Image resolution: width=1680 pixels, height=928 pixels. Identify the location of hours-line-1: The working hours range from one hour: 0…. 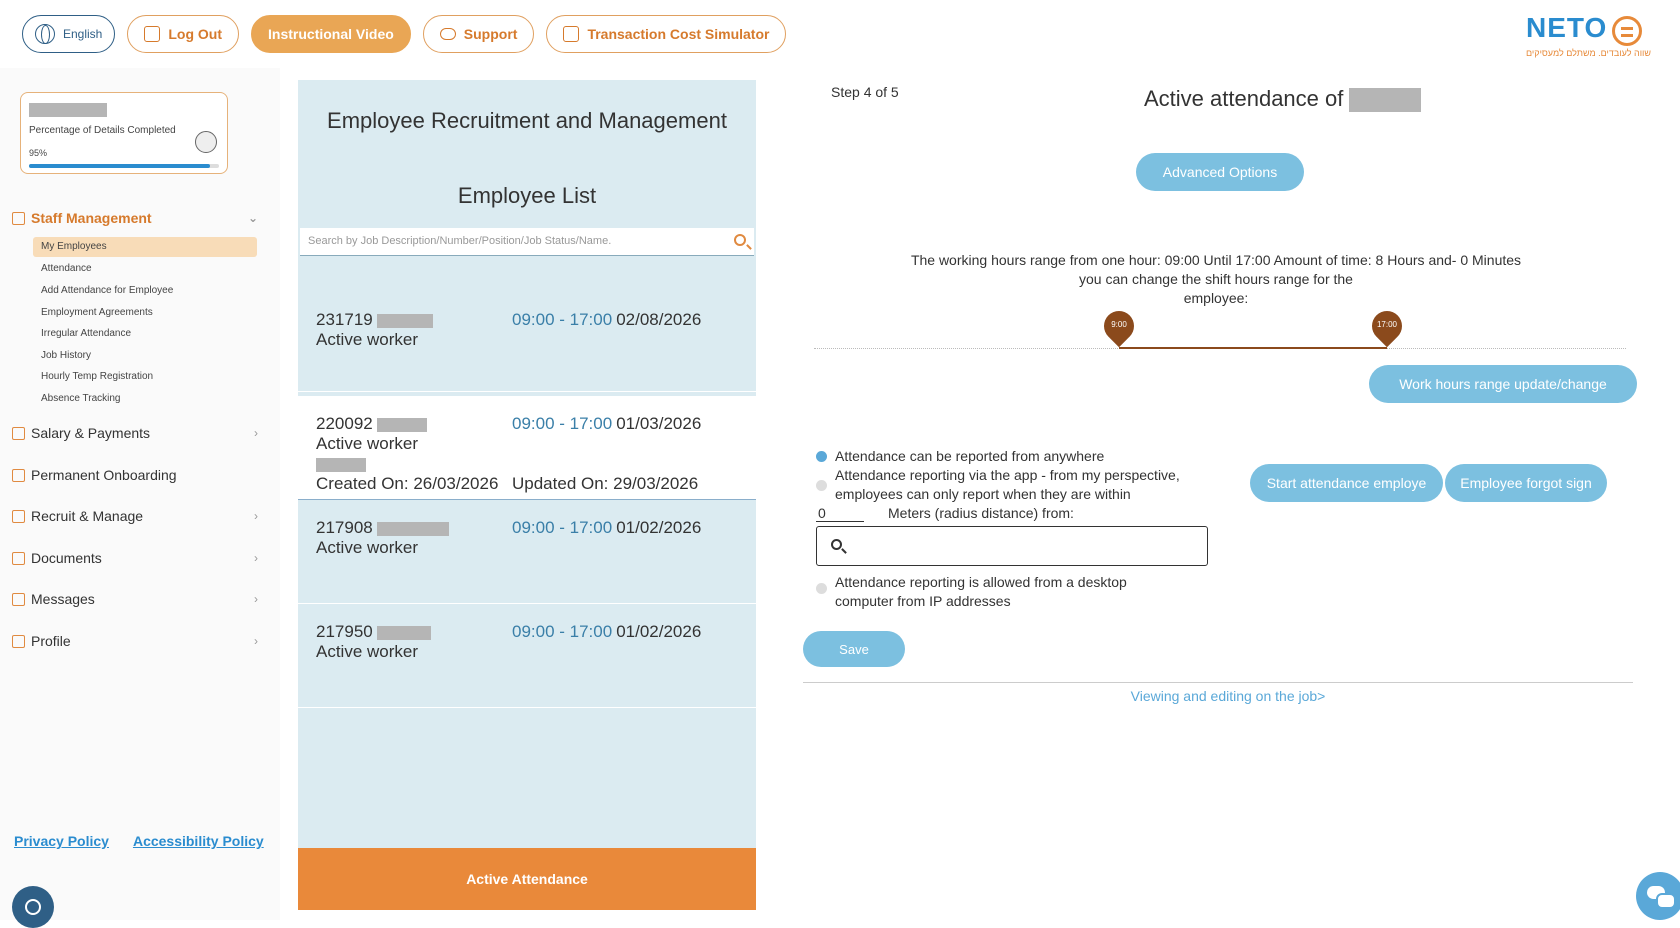
(1216, 260).